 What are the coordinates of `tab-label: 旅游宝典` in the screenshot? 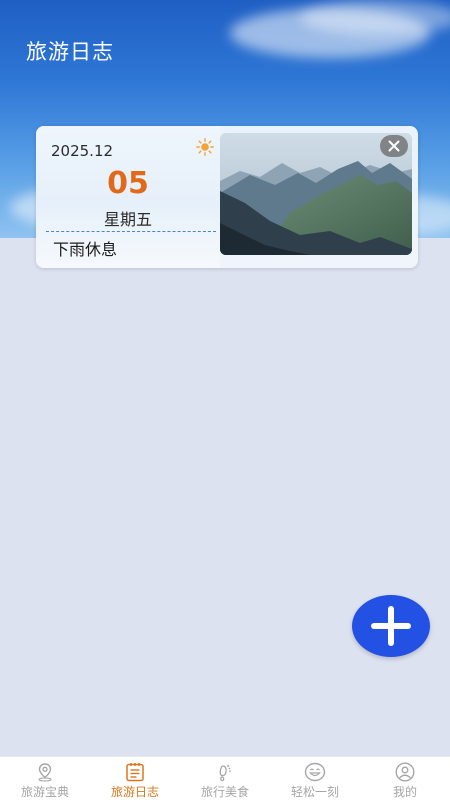 It's located at (44, 792).